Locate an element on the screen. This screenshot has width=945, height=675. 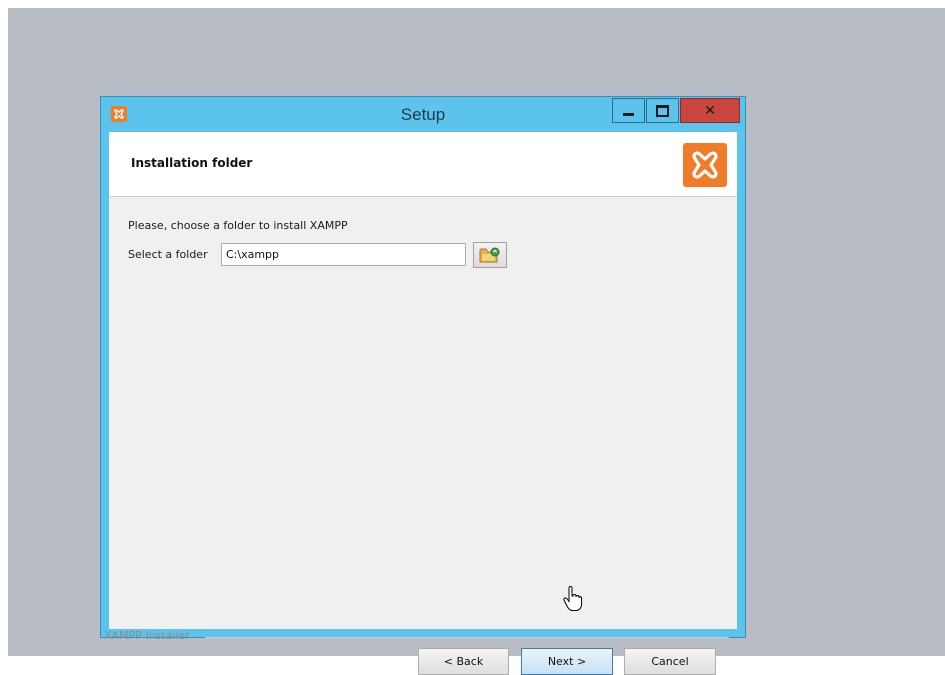
page-title: Installation folder is located at coordinates (192, 163).